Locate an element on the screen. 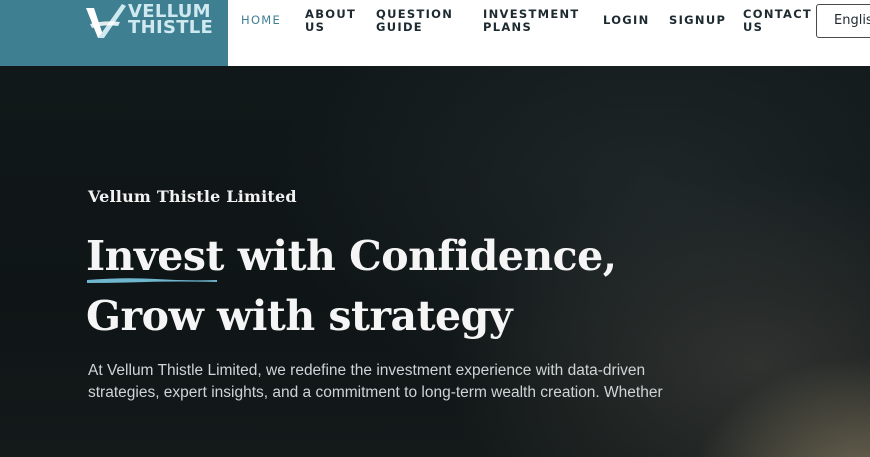  nav-question-guide: QUESTION GUIDE is located at coordinates (414, 21).